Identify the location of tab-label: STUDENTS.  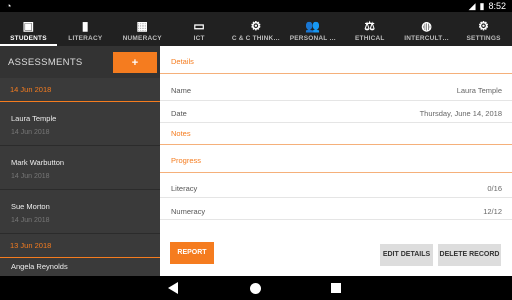
(28, 38).